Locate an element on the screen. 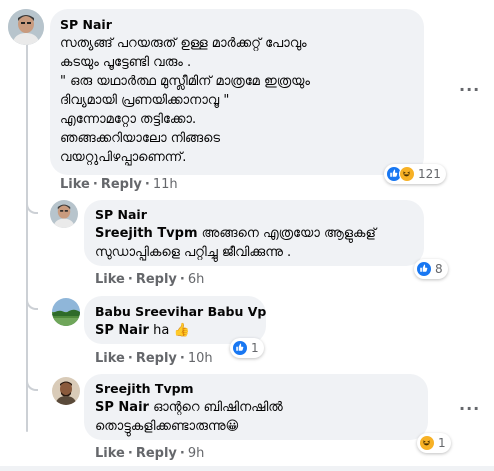 This screenshot has width=494, height=471. comment-text: എന്നോമറ്റോ തട്ടിക്കോ. is located at coordinates (128, 119).